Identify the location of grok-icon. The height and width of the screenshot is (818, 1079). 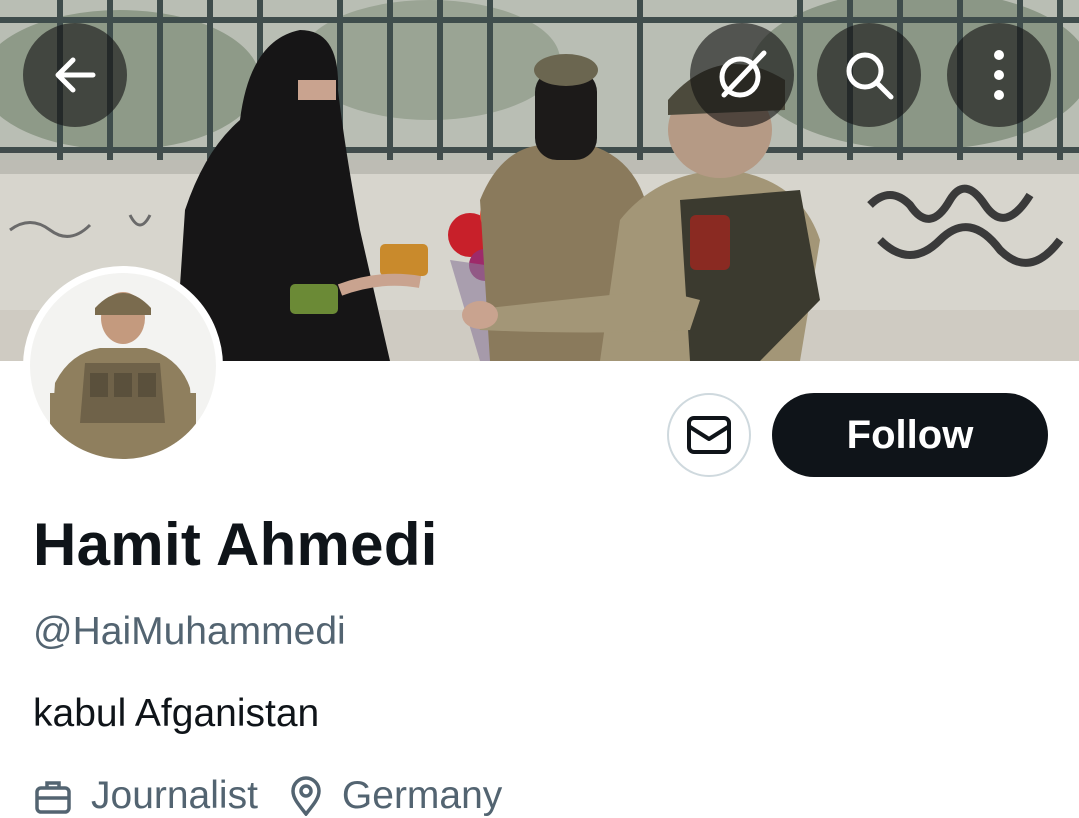
(743, 74).